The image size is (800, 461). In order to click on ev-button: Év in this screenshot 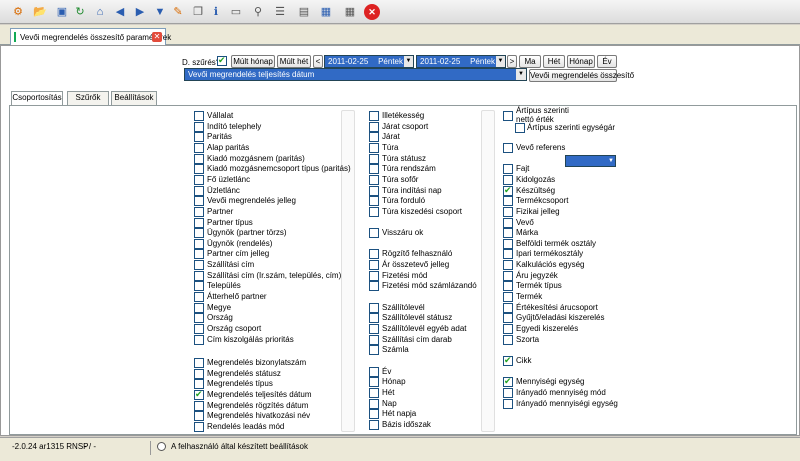, I will do `click(607, 61)`.